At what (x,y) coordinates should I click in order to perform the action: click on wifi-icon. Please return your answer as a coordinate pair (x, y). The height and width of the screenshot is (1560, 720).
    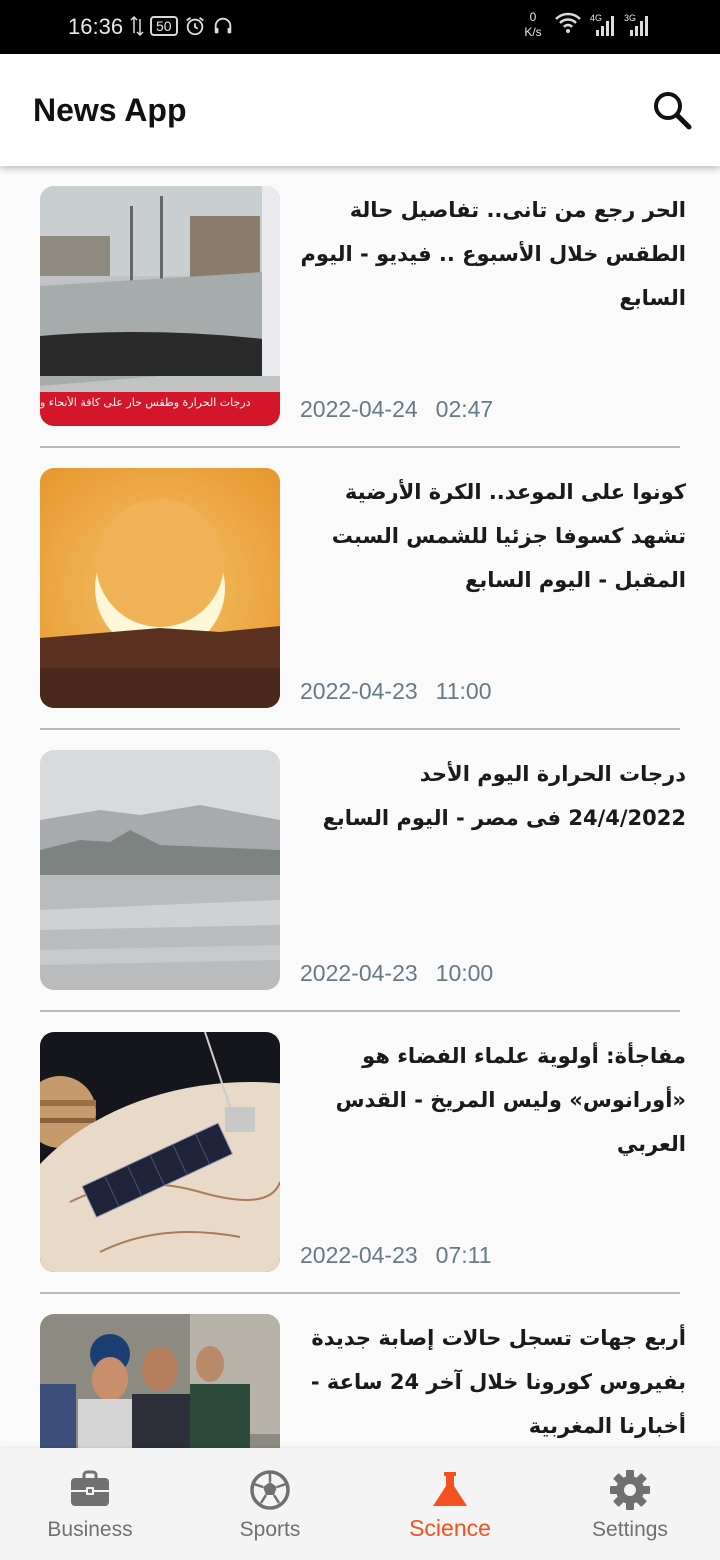
    Looking at the image, I should click on (568, 22).